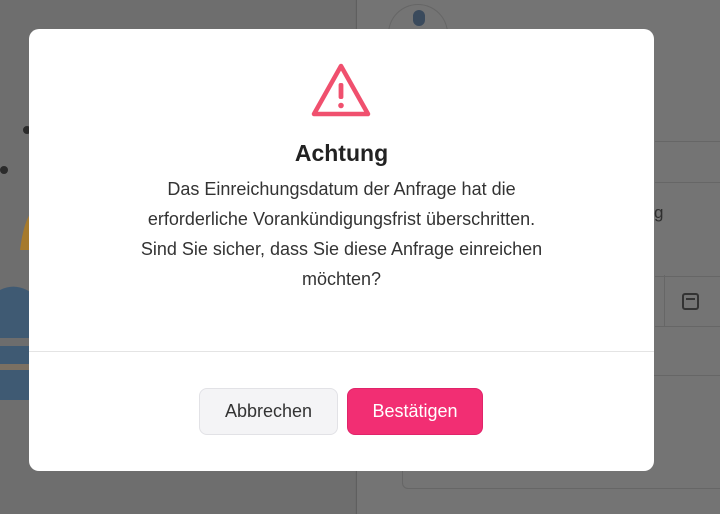 The height and width of the screenshot is (514, 720). Describe the element at coordinates (268, 411) in the screenshot. I see `cancel-button: Abbrechen` at that location.